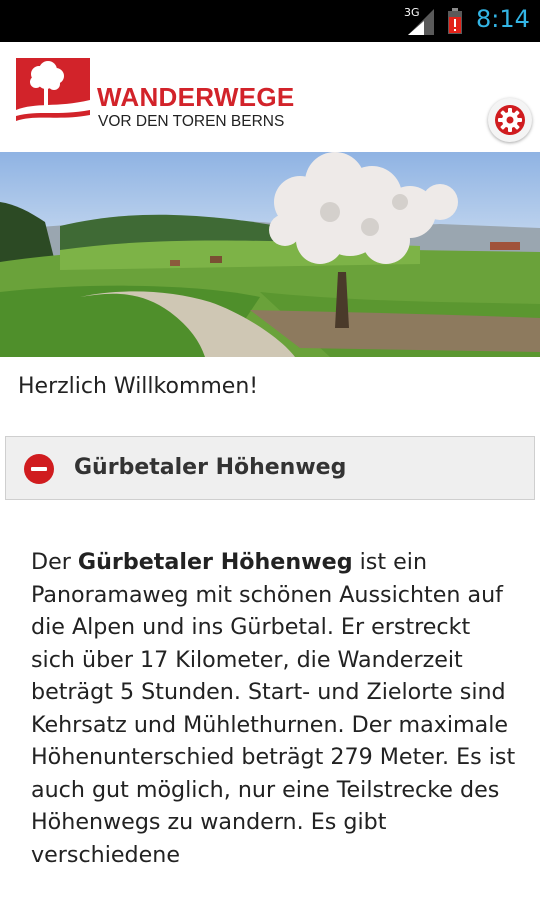 The height and width of the screenshot is (900, 540). I want to click on settings-button, so click(510, 120).